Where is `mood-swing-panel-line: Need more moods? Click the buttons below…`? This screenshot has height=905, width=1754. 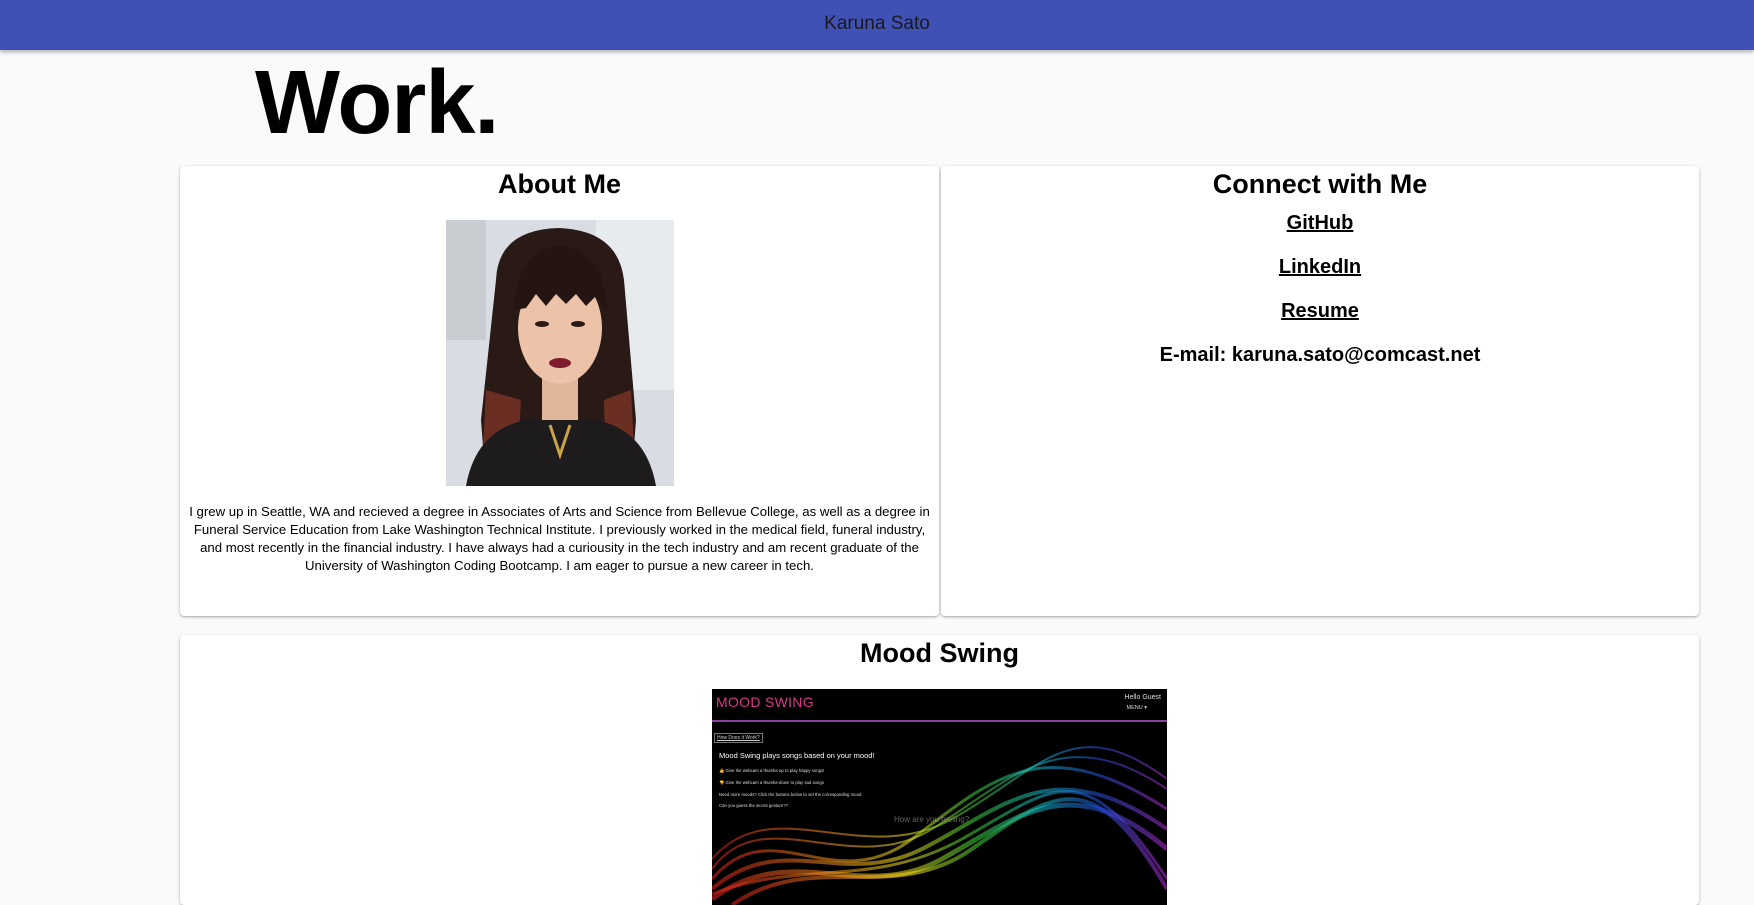
mood-swing-panel-line: Need more moods? Click the buttons below… is located at coordinates (790, 794).